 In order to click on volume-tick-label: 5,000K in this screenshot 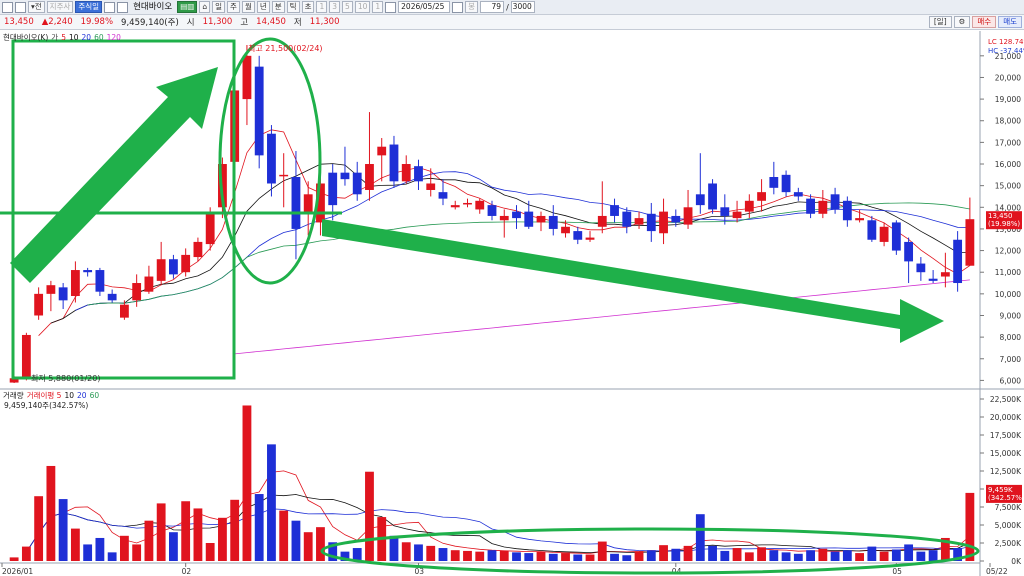, I will do `click(1008, 525)`.